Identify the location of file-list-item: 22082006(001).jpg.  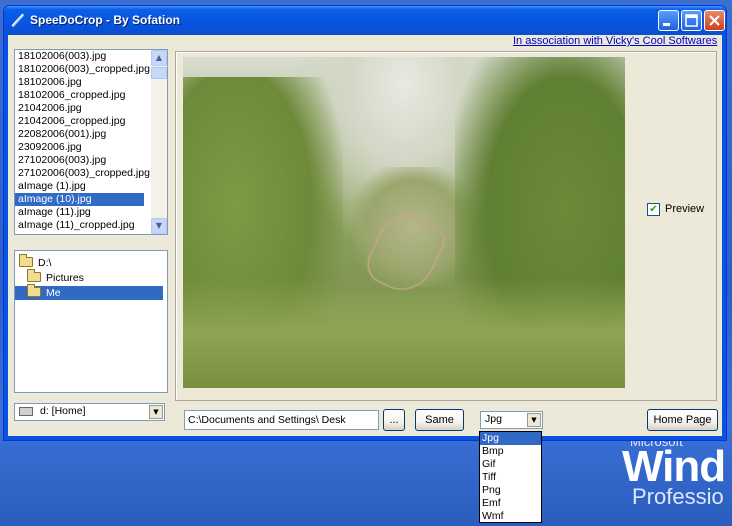
(91, 134).